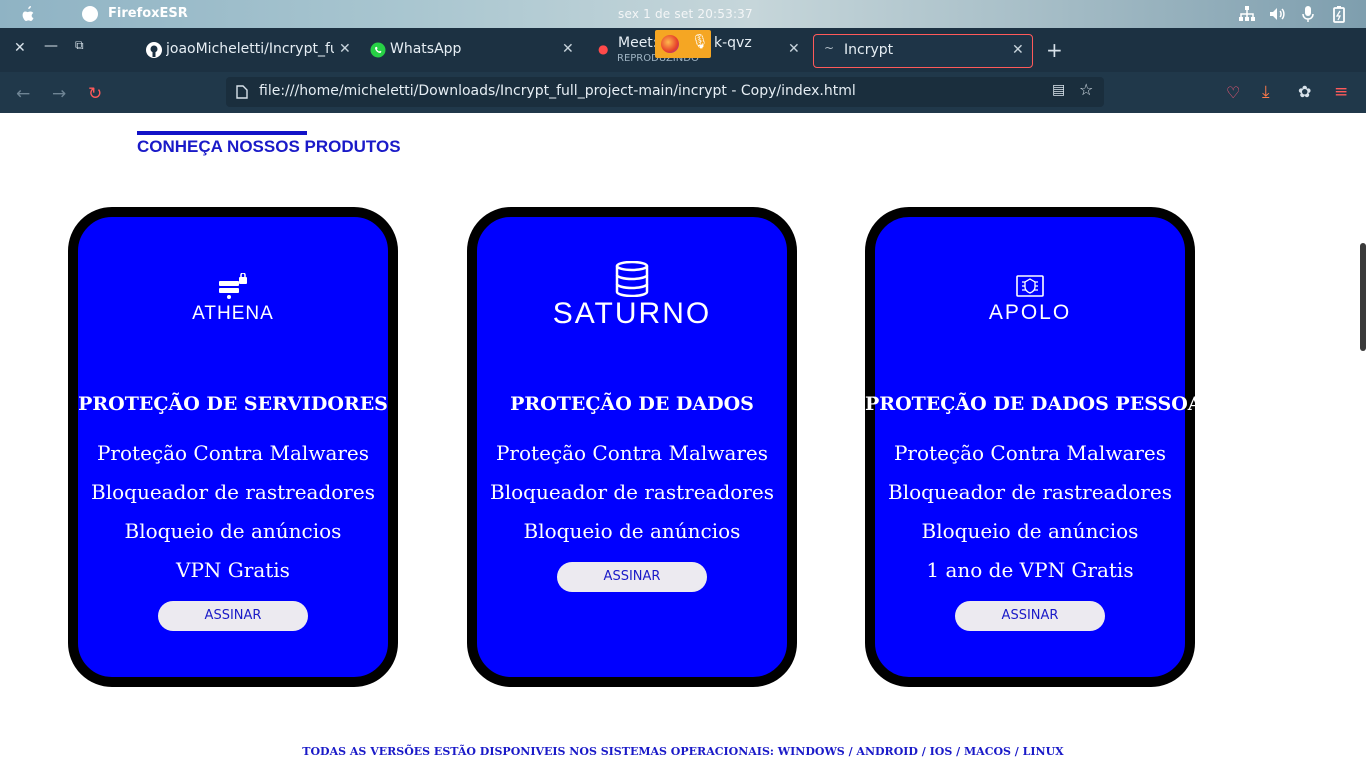  What do you see at coordinates (1233, 92) in the screenshot?
I see `pocket-icon: ♡` at bounding box center [1233, 92].